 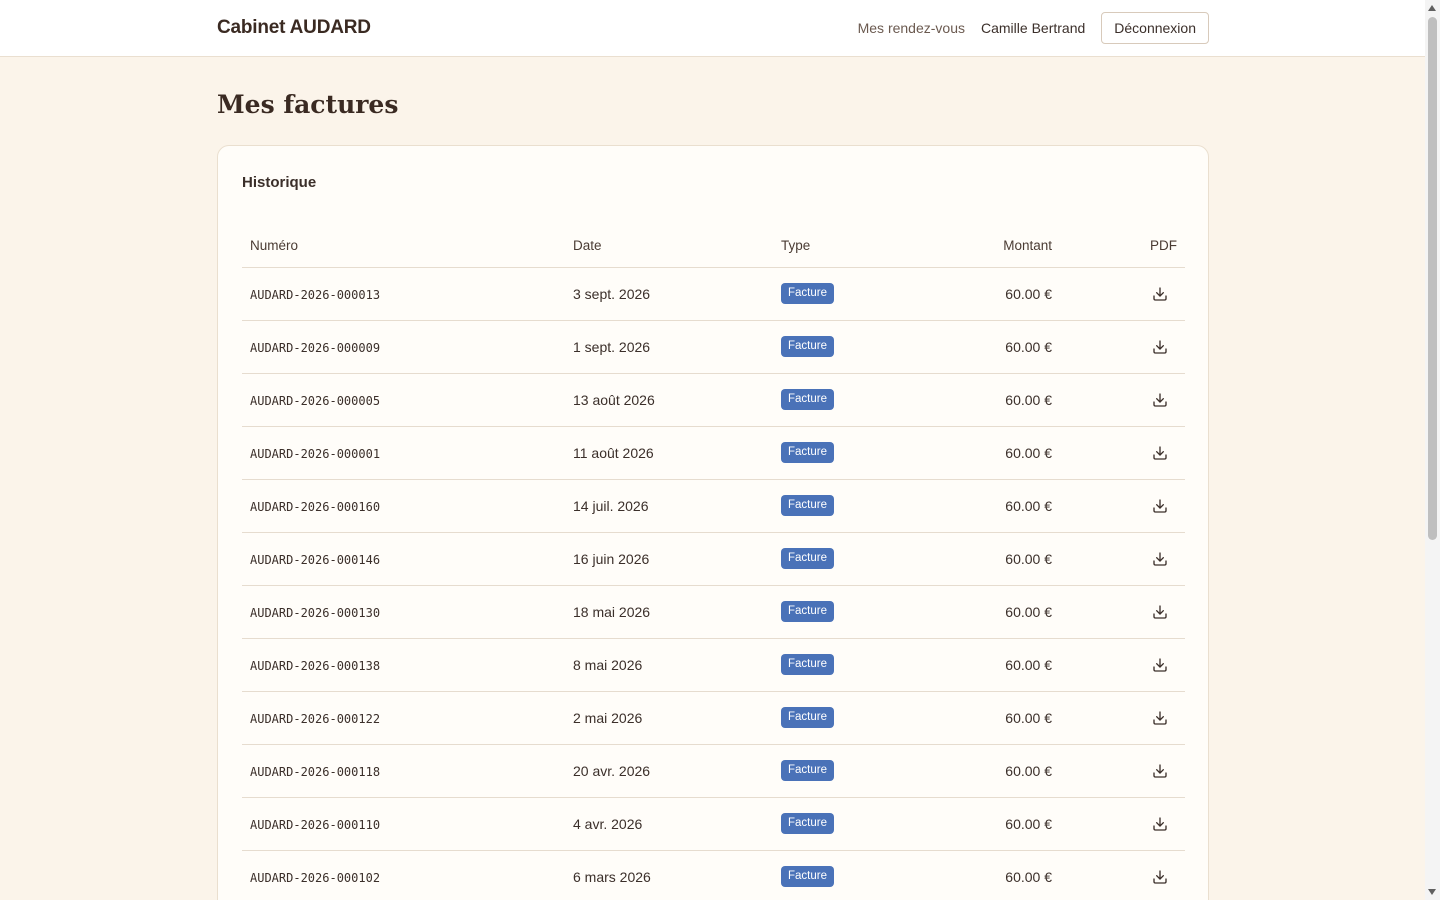 What do you see at coordinates (279, 182) in the screenshot?
I see `card-title: Historique` at bounding box center [279, 182].